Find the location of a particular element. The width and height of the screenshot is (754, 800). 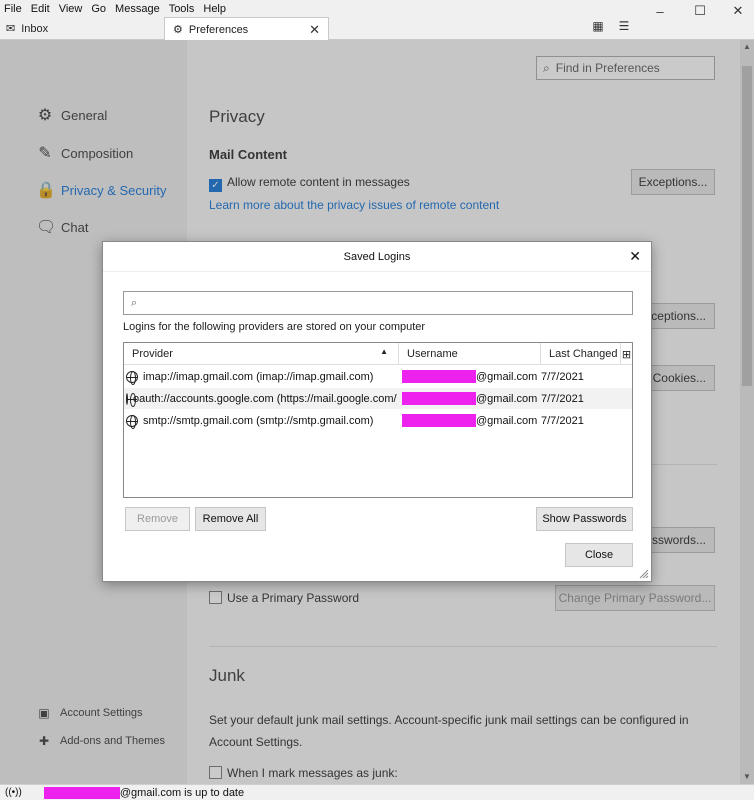

column-last-changed: Last Changed is located at coordinates (581, 354).